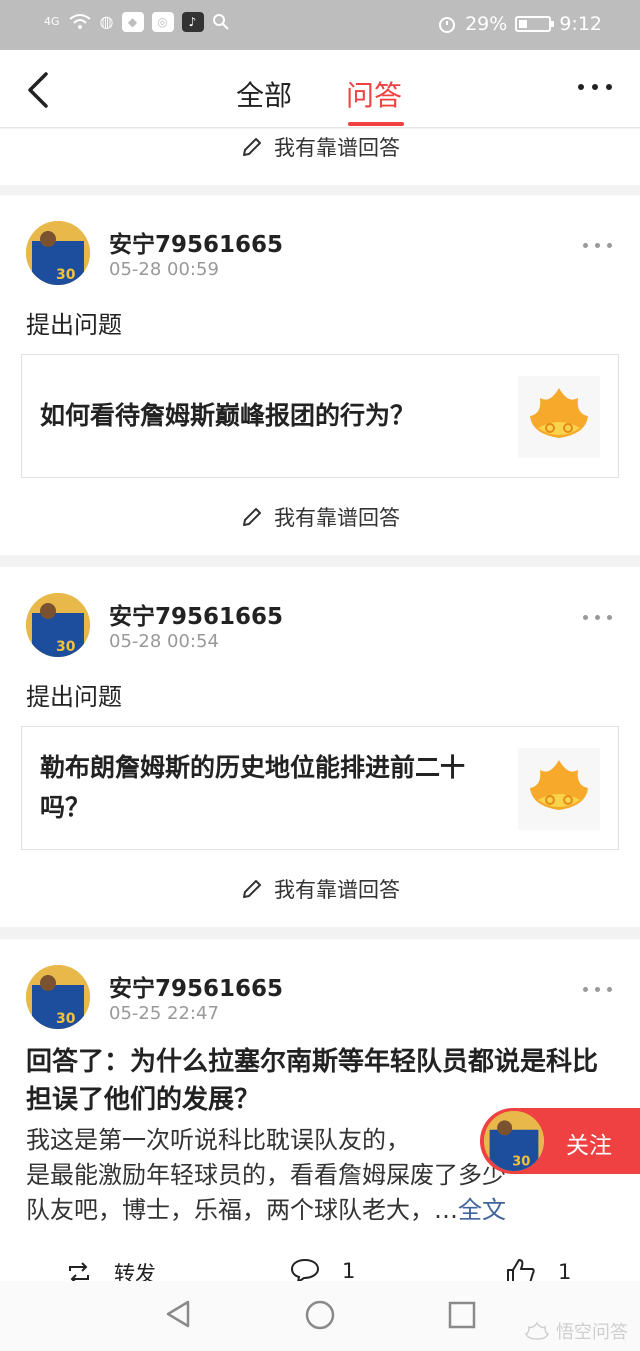 The image size is (640, 1351). Describe the element at coordinates (589, 1146) in the screenshot. I see `follow-label: 关注` at that location.